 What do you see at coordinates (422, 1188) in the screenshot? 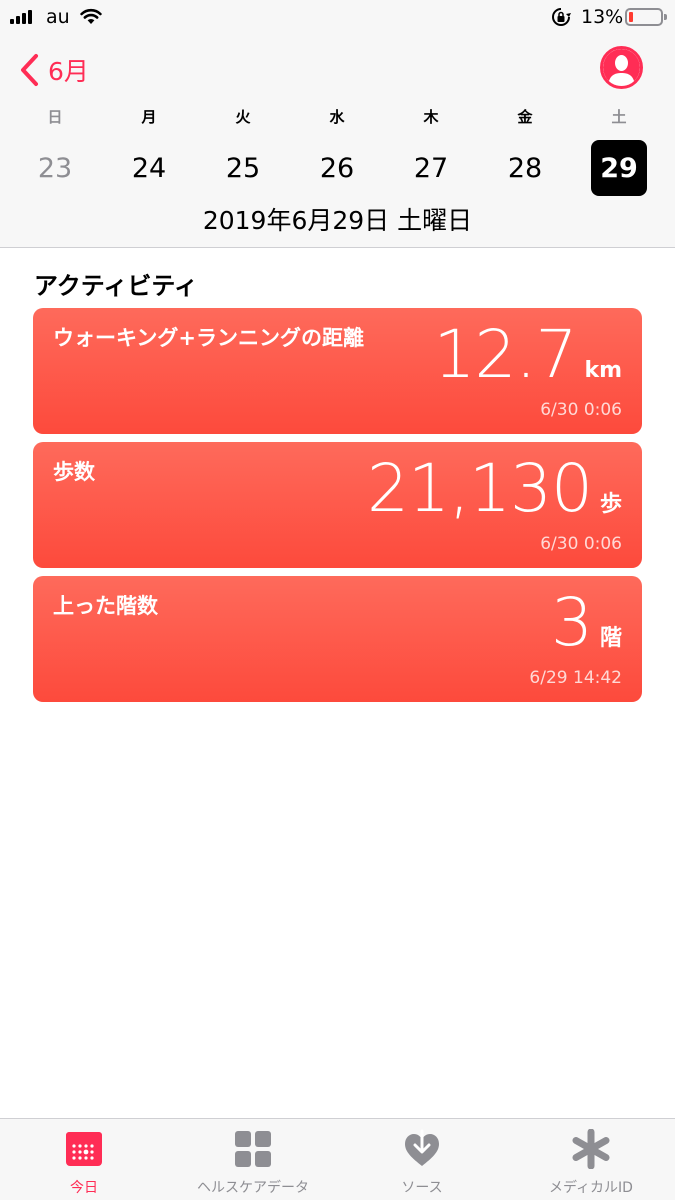
I see `tab-label: ソース` at bounding box center [422, 1188].